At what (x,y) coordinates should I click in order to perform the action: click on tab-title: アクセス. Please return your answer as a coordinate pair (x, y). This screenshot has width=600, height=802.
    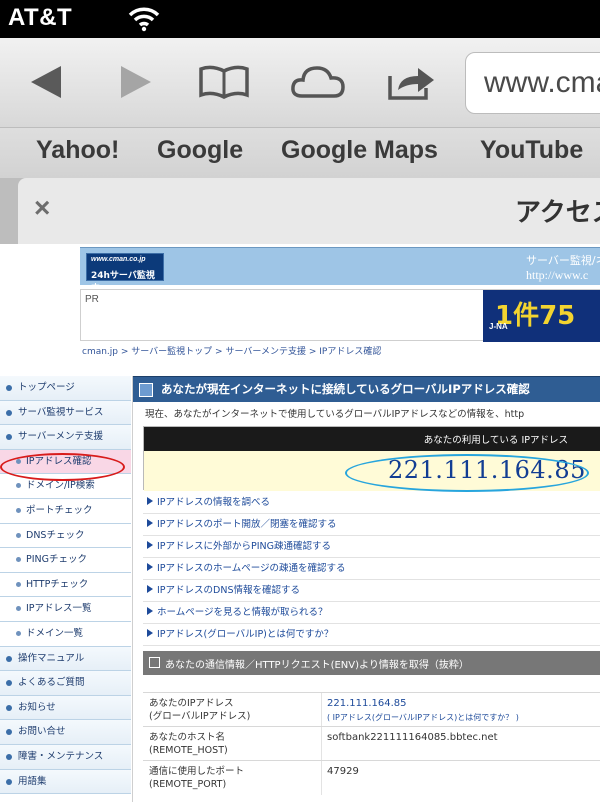
    Looking at the image, I should click on (557, 213).